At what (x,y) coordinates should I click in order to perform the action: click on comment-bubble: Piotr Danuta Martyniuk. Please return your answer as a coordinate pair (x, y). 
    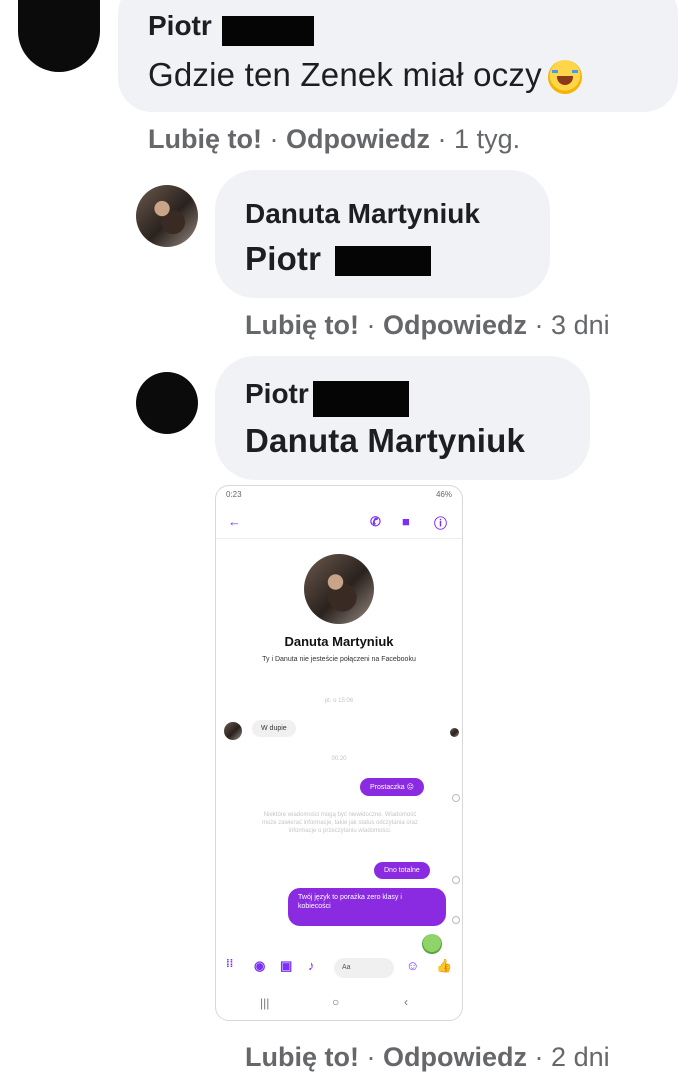
    Looking at the image, I should click on (402, 418).